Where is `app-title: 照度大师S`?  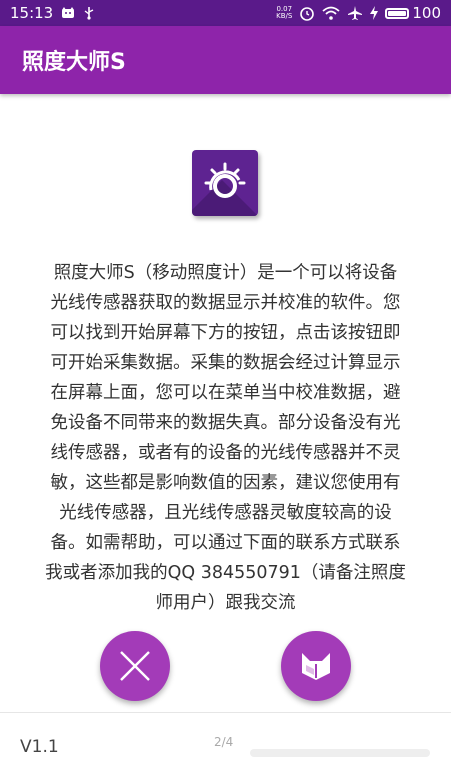 app-title: 照度大师S is located at coordinates (74, 62).